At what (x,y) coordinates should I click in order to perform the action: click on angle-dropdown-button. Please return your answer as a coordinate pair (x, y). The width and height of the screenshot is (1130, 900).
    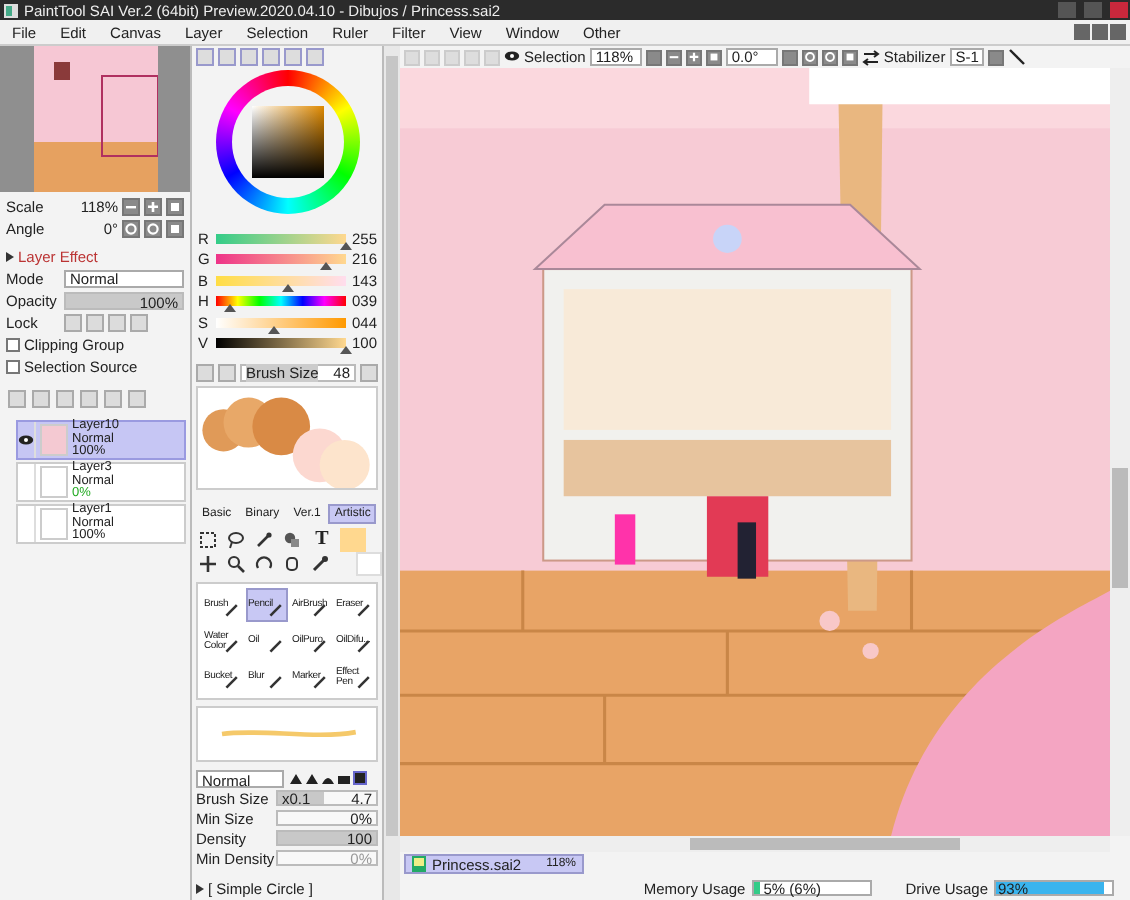
    Looking at the image, I should click on (789, 57).